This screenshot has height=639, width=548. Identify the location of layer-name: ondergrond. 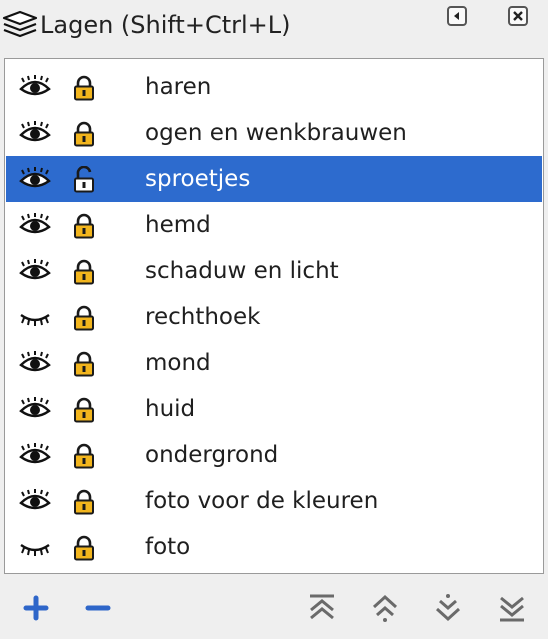
(212, 455).